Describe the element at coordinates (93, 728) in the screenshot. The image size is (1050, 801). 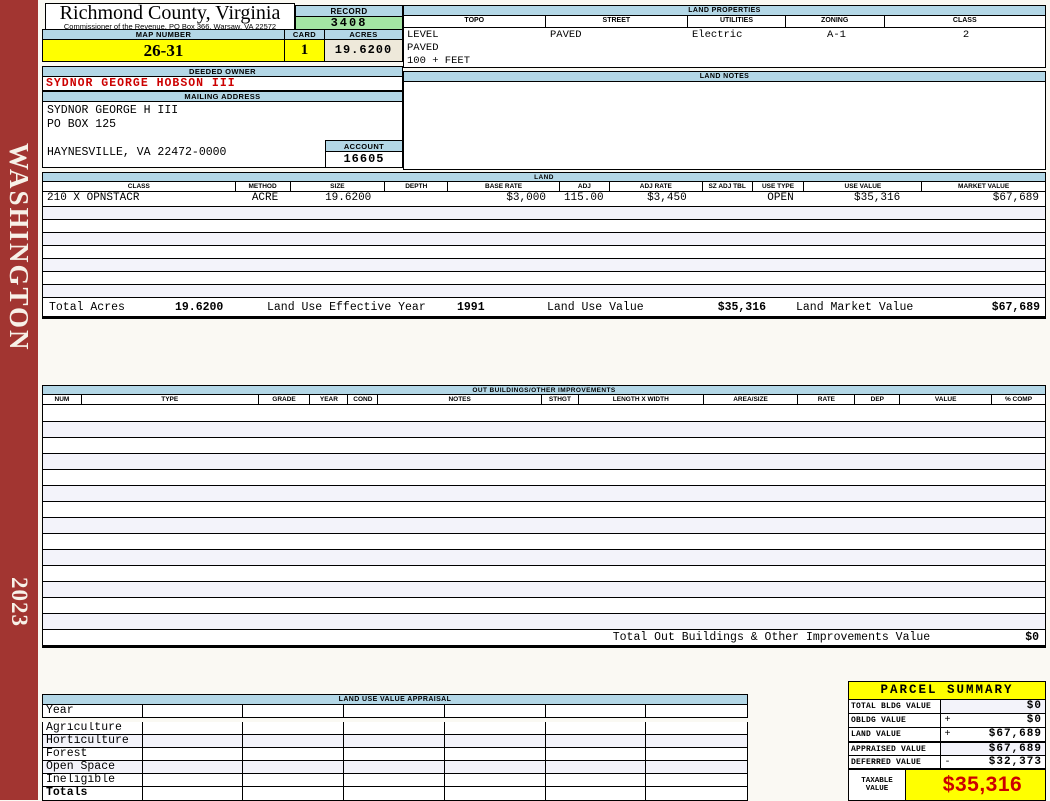
I see `row-label: Agriculture` at that location.